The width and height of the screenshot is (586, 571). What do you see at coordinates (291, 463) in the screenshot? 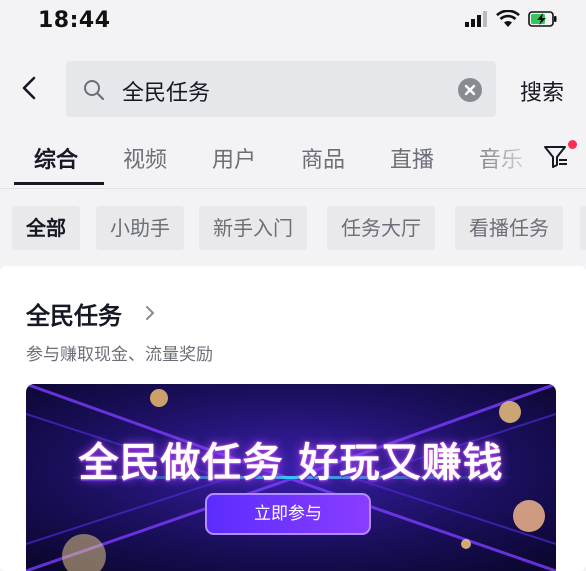
I see `banner-headline: 全民做任务 好玩又赚钱` at bounding box center [291, 463].